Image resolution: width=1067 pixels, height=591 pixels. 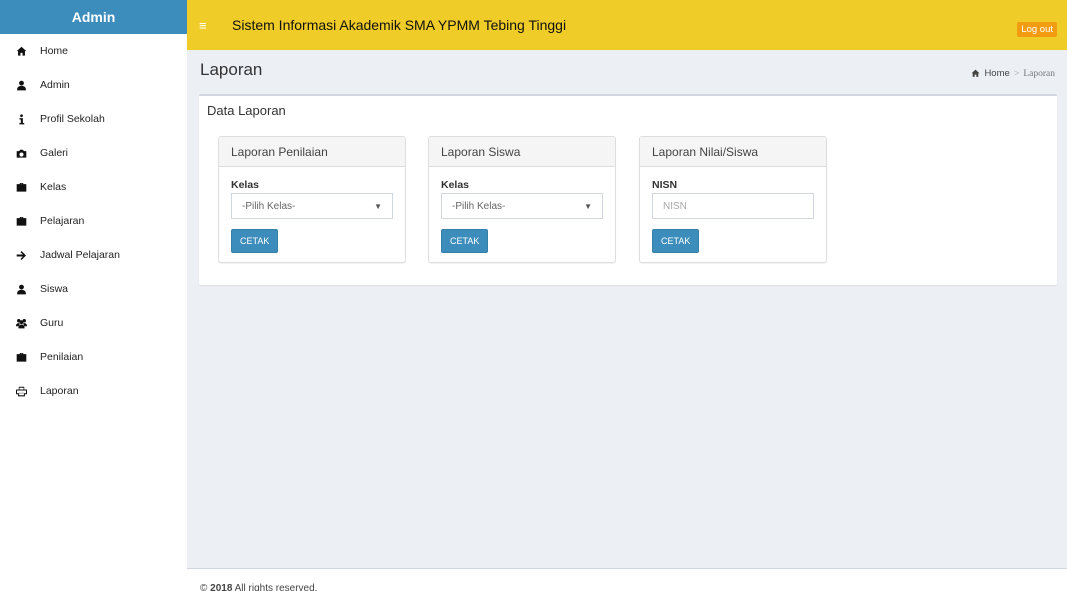 I want to click on print-icon, so click(x=24, y=391).